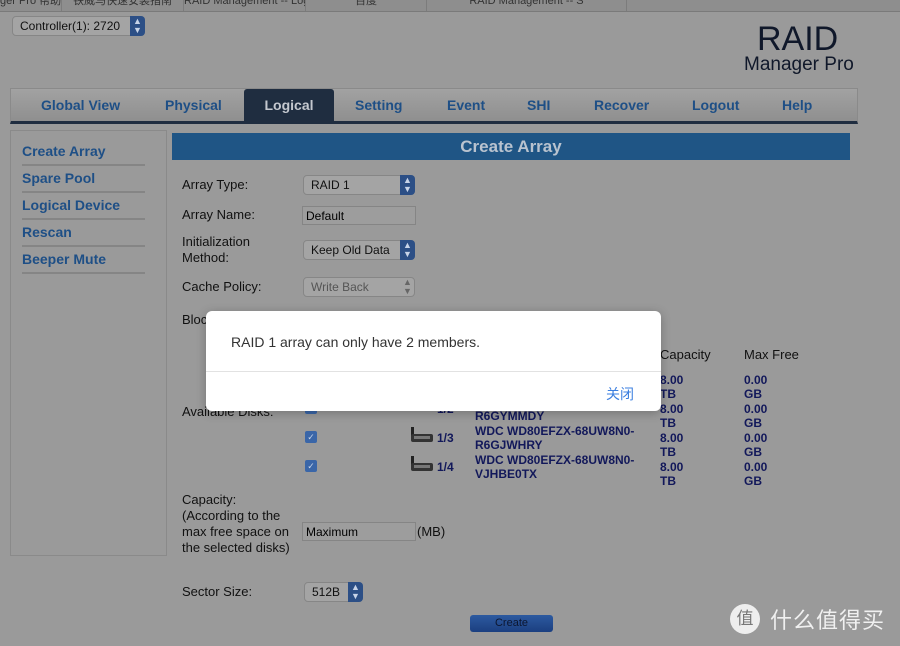 The image size is (900, 646). I want to click on disk-port: 1/3, so click(445, 438).